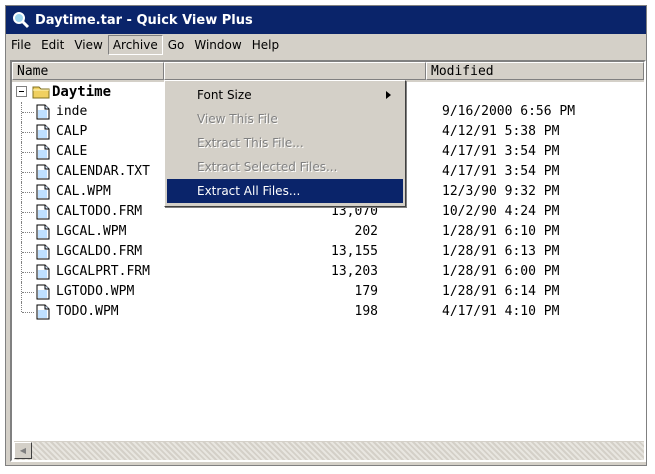 The image size is (655, 474). Describe the element at coordinates (295, 71) in the screenshot. I see `column-size` at that location.